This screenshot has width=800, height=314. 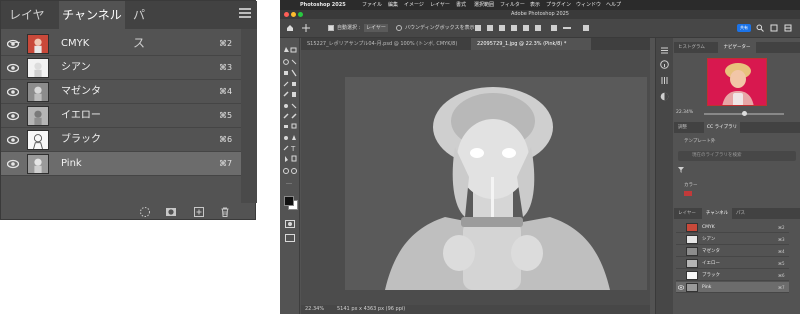 I want to click on bounding-box-checkbox, so click(x=399, y=28).